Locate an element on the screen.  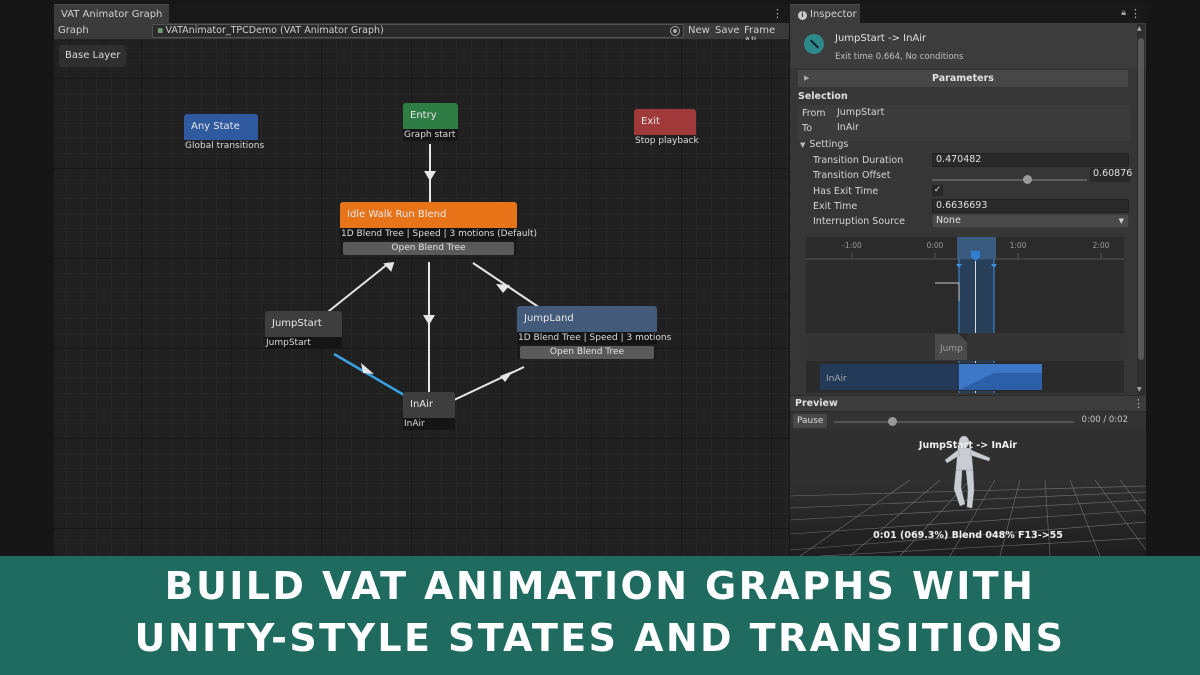
node-any-state-subtitle: Global transitions is located at coordinates (225, 146).